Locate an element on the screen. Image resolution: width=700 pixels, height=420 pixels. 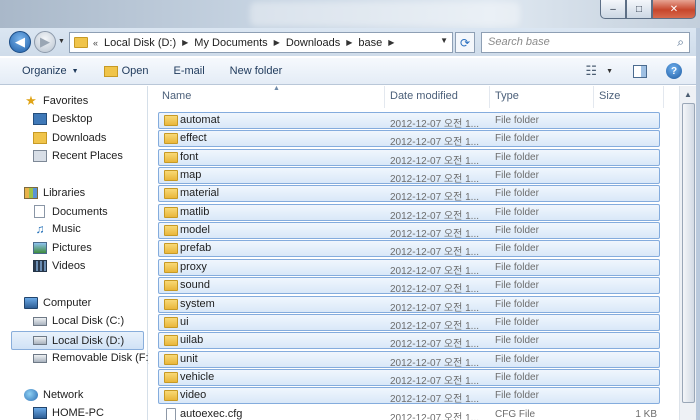
sidebar-item-libraries: Libraries is located at coordinates (54, 193).